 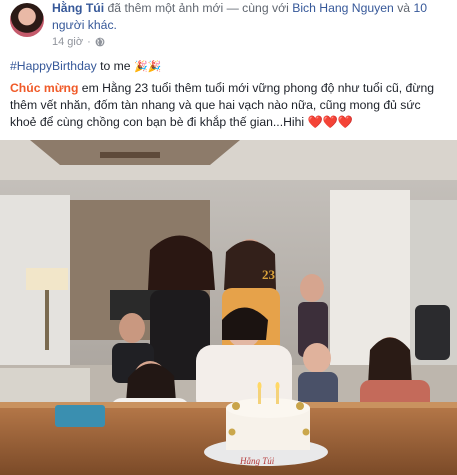 I want to click on globe-icon, so click(x=100, y=42).